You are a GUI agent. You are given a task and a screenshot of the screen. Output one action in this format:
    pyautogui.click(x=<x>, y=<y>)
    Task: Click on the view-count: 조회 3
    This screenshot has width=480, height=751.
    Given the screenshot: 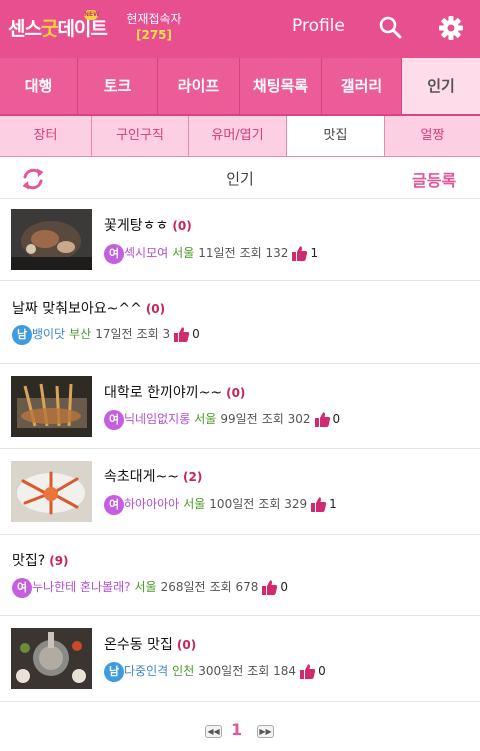 What is the action you would take?
    pyautogui.click(x=153, y=334)
    